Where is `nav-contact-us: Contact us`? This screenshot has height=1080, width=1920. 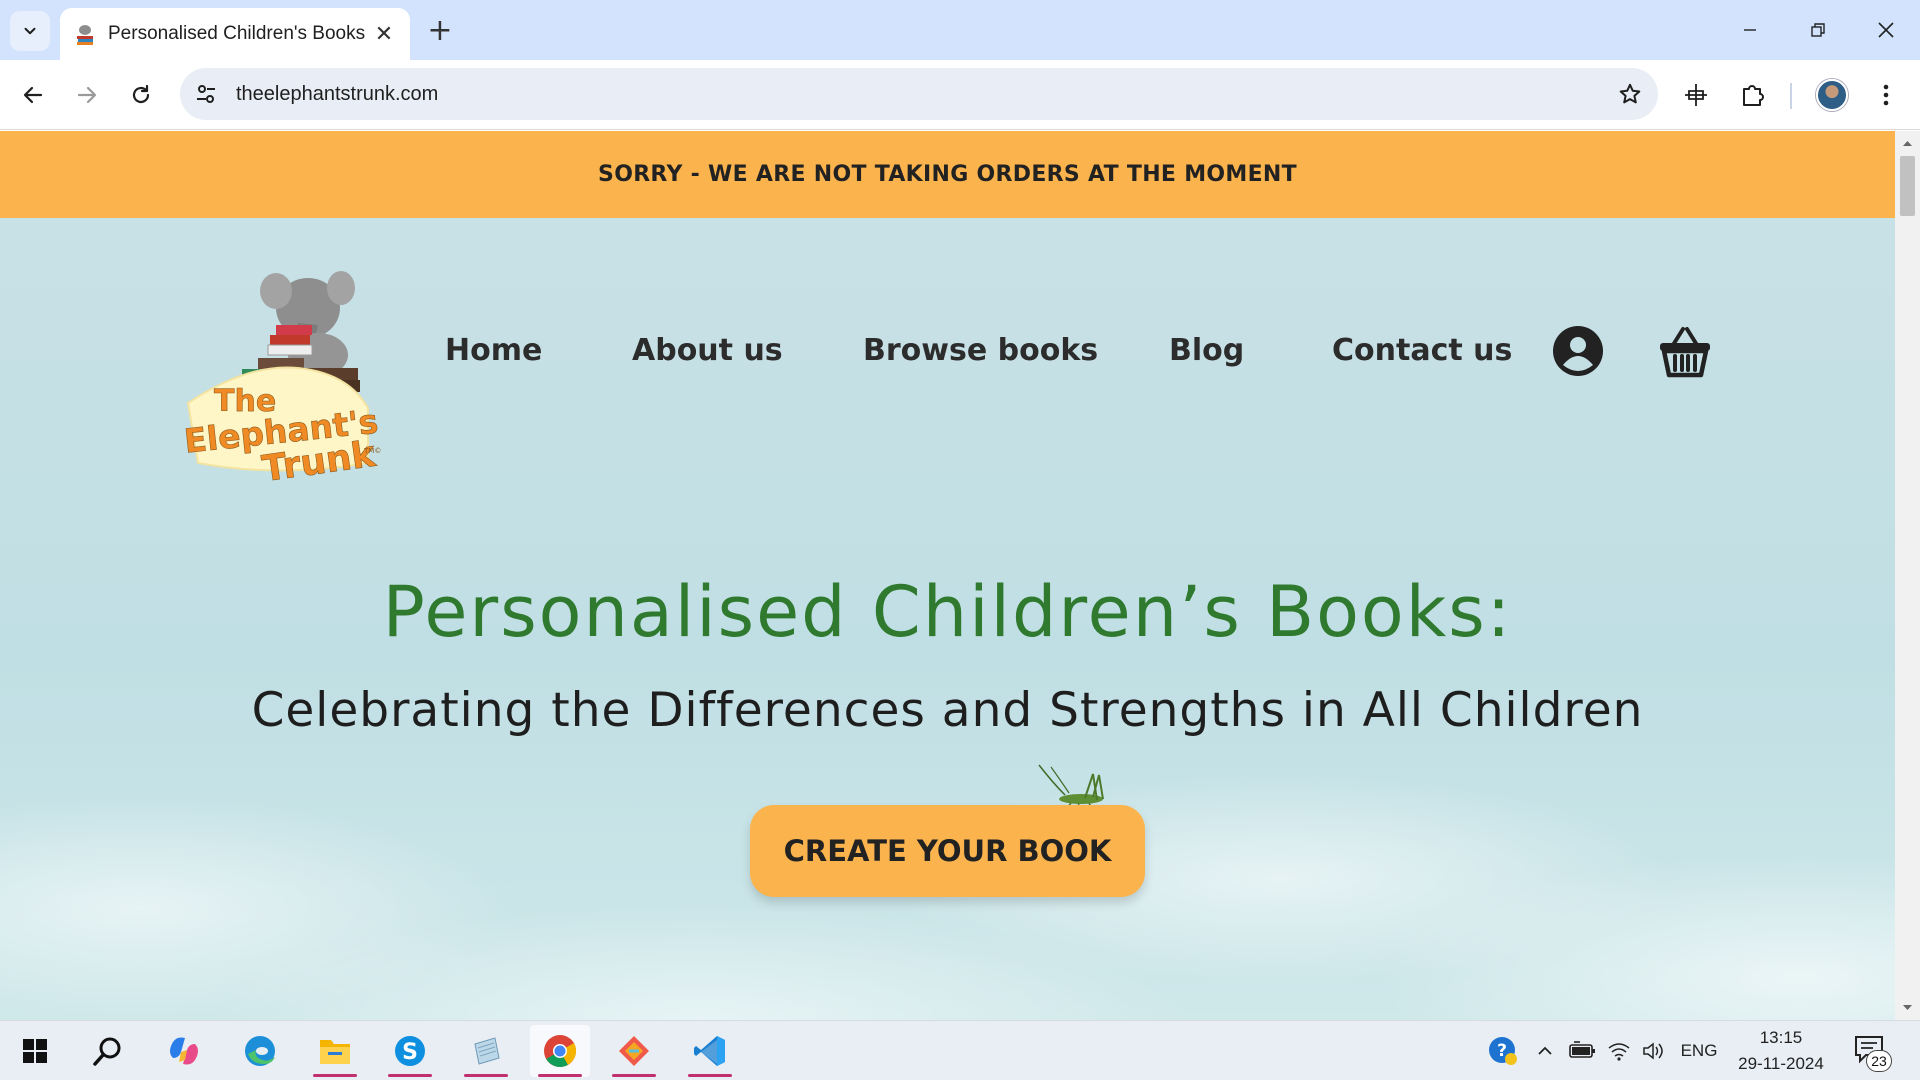 nav-contact-us: Contact us is located at coordinates (1422, 350).